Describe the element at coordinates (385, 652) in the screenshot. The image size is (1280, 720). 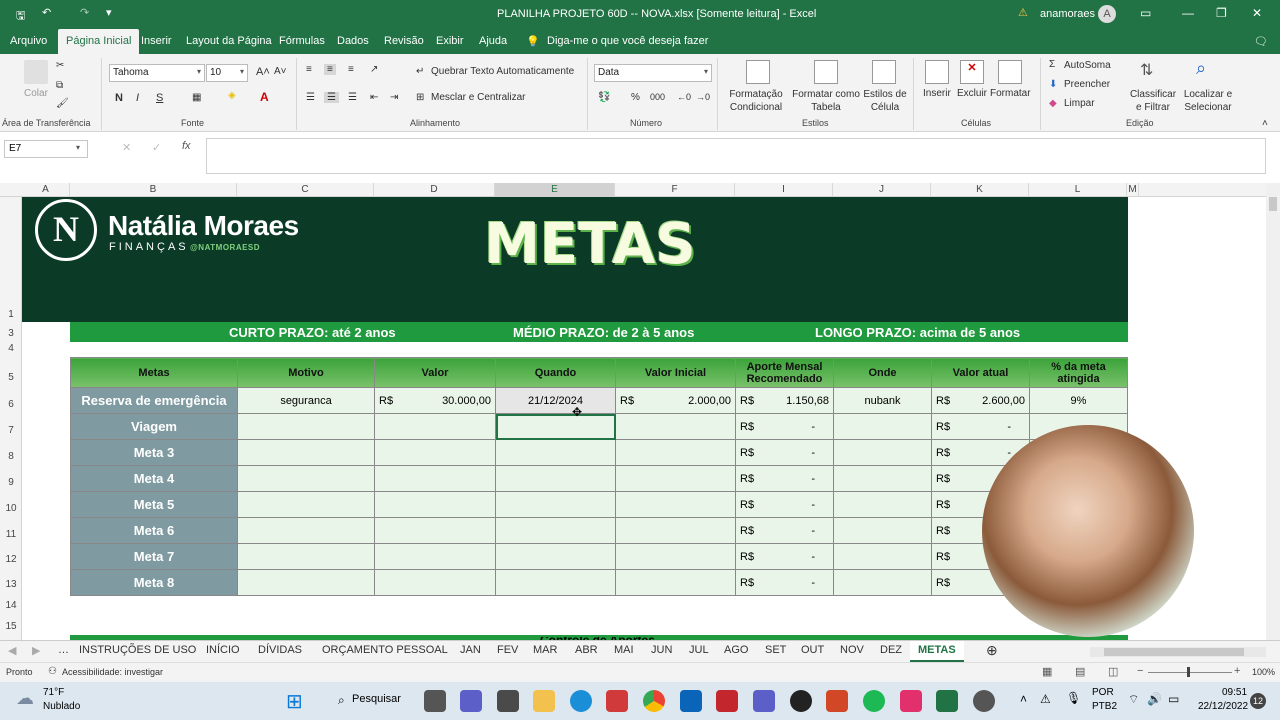
I see `sheet-tab: ORÇAMENTO PESSOAL` at that location.